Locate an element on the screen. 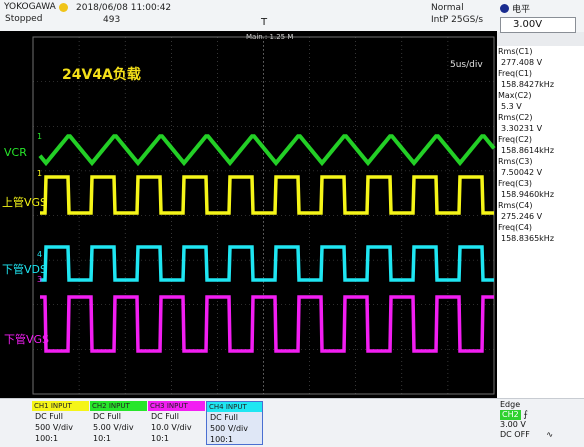 Image resolution: width=584 pixels, height=447 pixels. readout-name: Freq(C1) is located at coordinates (515, 73).